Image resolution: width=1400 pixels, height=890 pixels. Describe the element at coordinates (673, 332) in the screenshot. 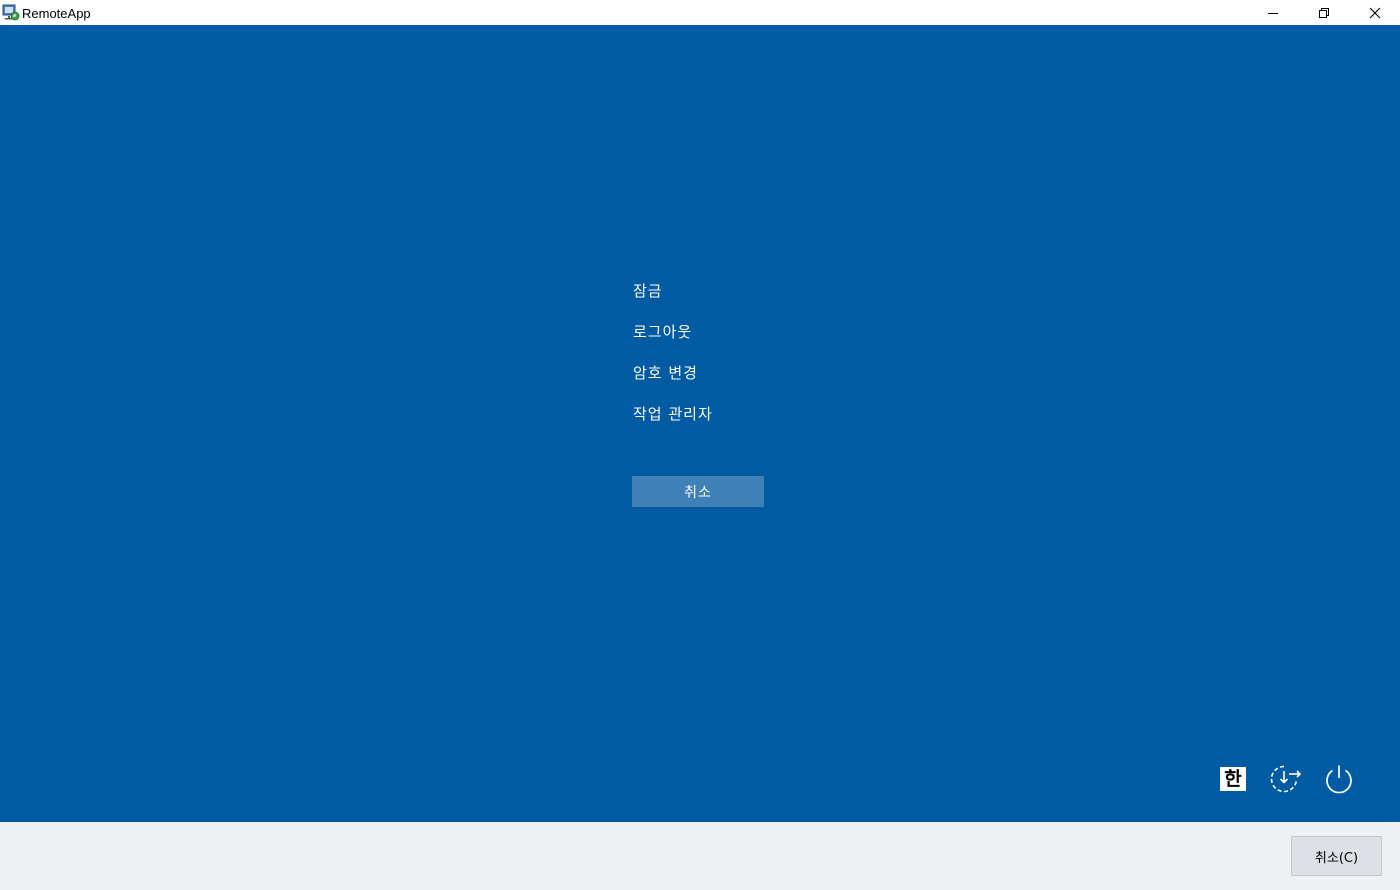

I see `sign-out-option: 로그아웃` at that location.